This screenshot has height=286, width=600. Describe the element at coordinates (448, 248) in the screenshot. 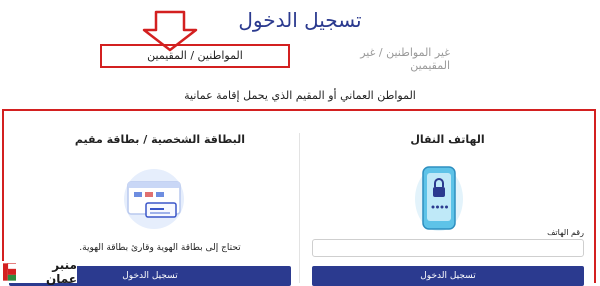

I see `phone-number-input` at that location.